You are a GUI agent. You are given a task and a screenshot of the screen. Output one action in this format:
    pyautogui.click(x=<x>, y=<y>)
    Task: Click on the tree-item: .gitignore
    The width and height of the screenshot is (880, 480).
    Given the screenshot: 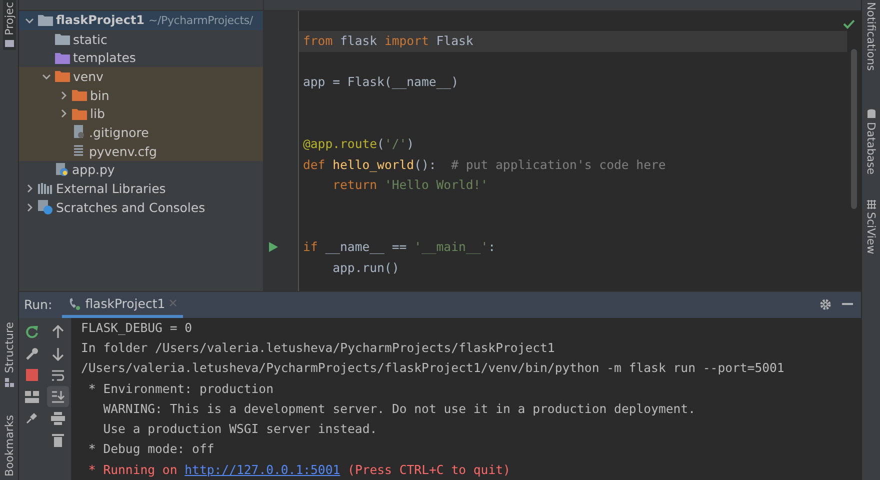 What is the action you would take?
    pyautogui.click(x=141, y=132)
    